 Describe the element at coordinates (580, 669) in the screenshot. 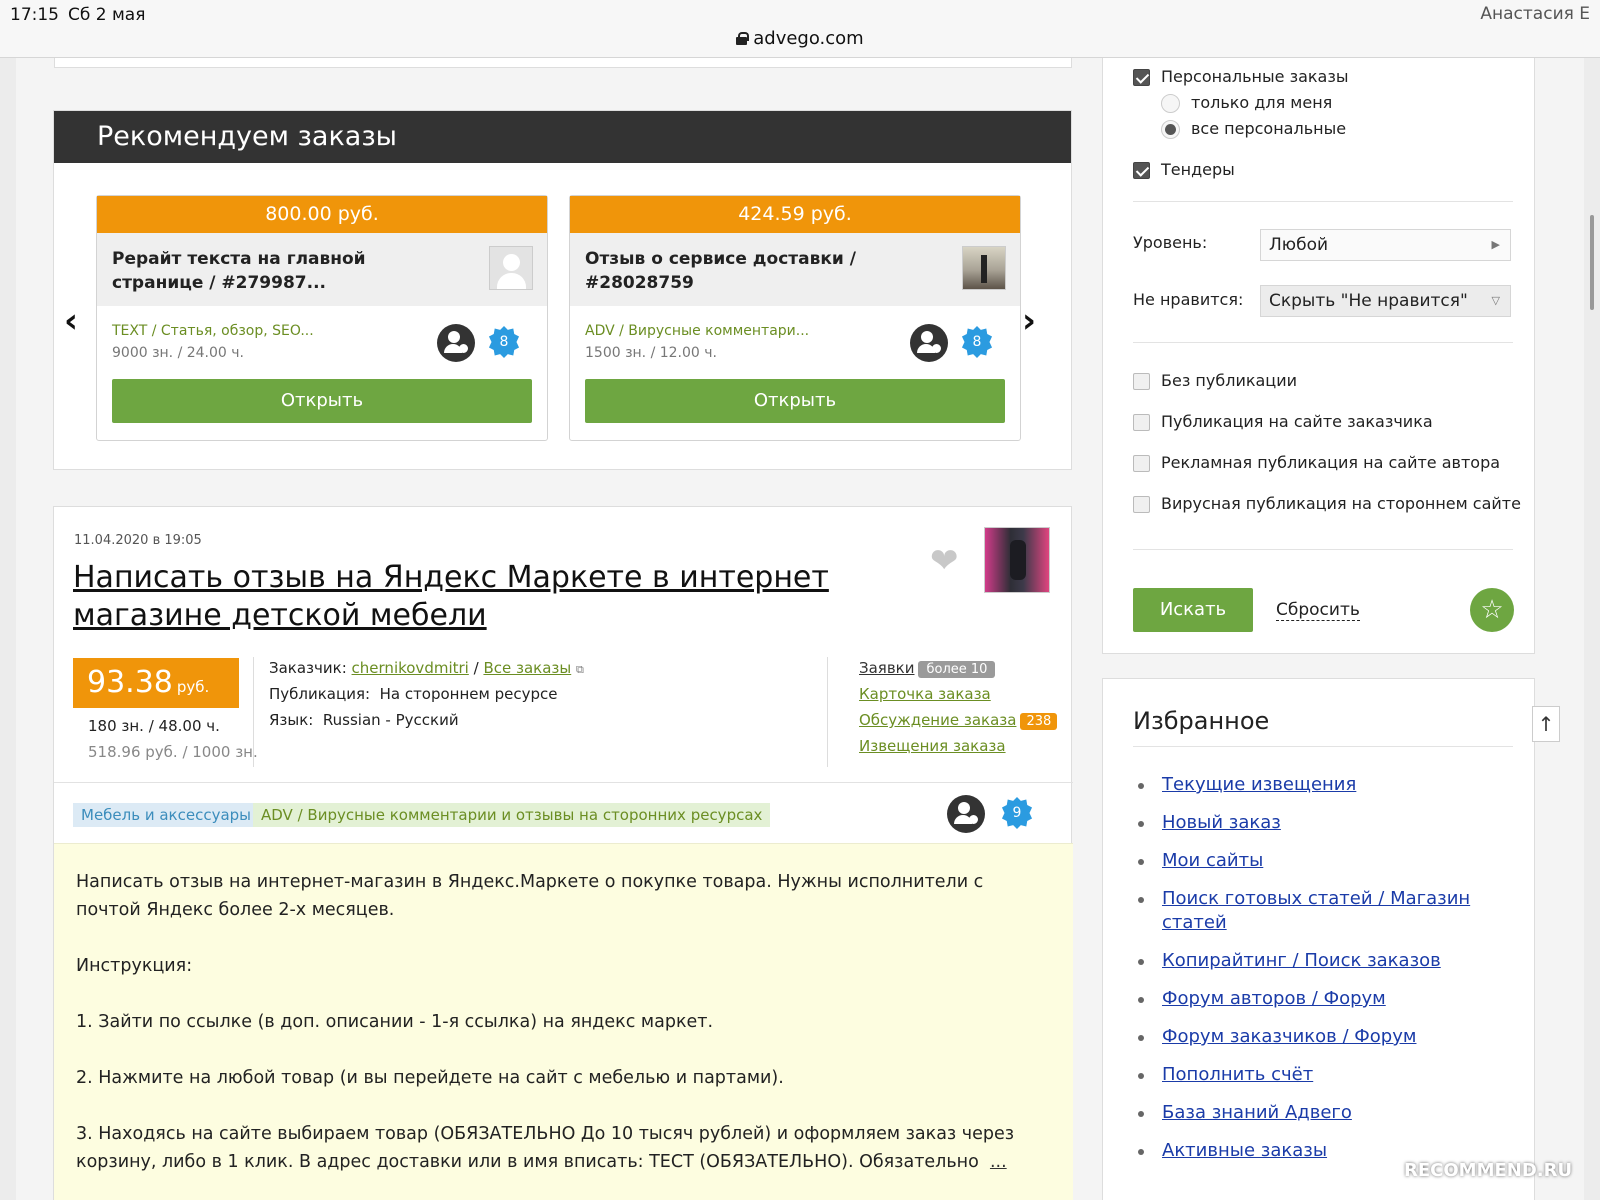

I see `external-link-icon: ⧉` at that location.